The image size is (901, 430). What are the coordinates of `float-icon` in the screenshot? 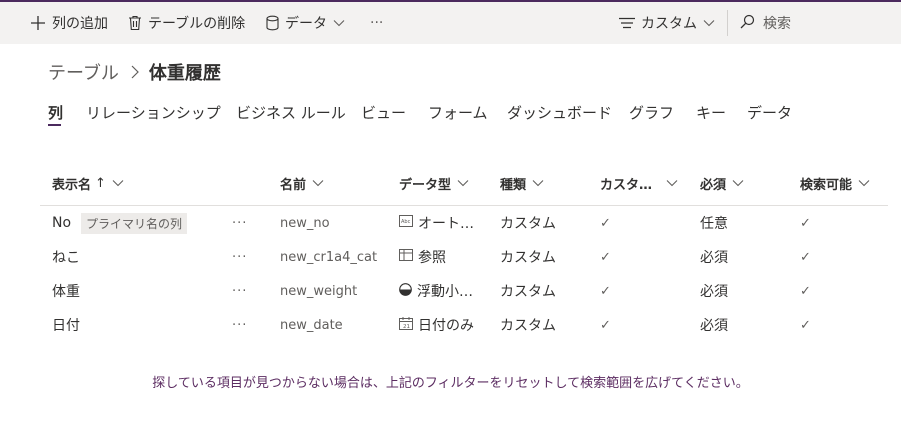 It's located at (408, 291).